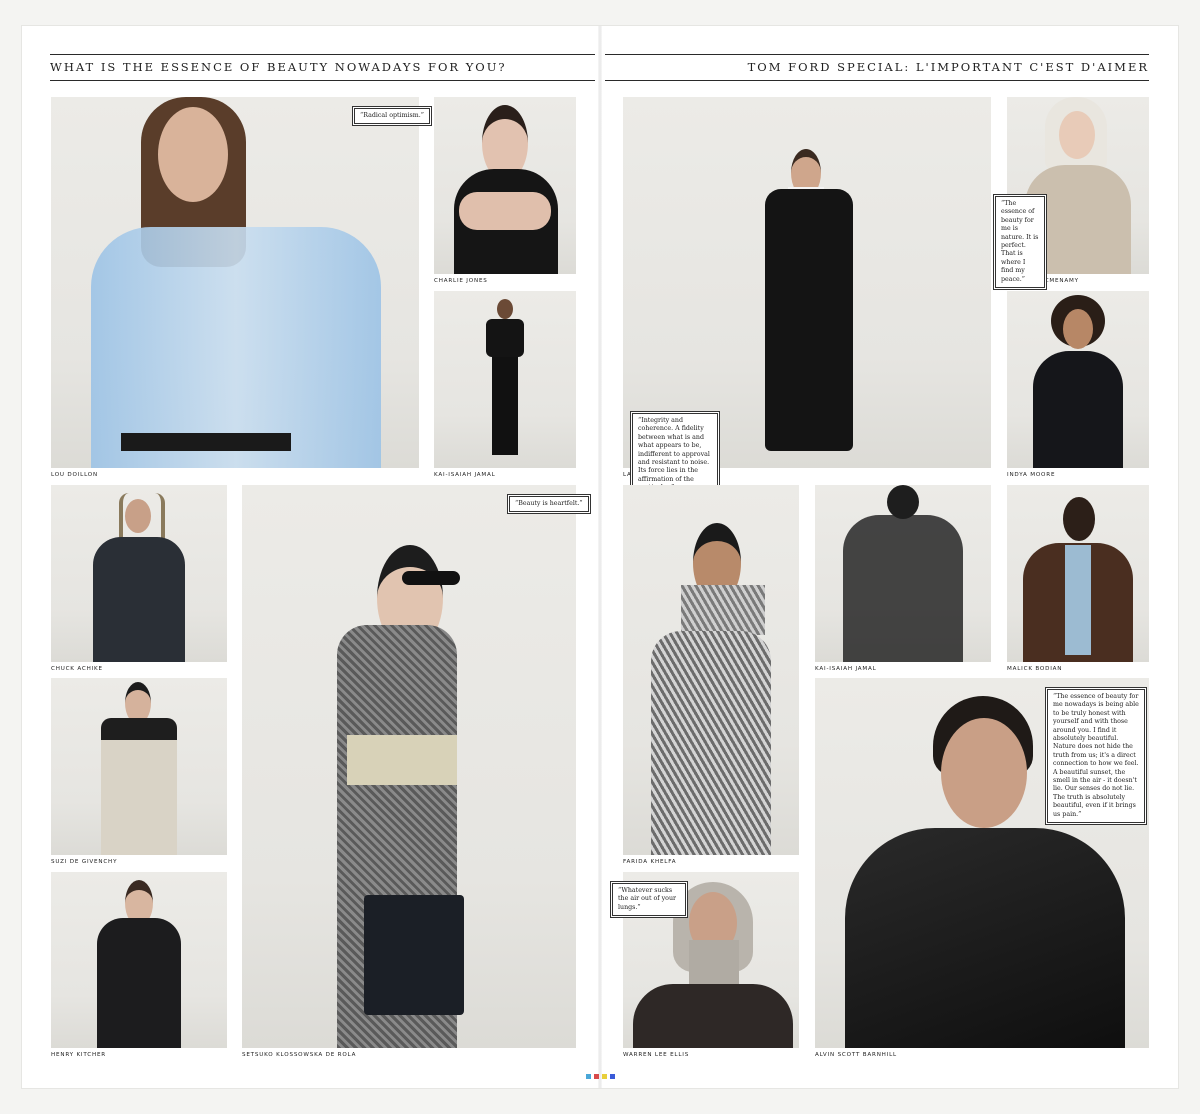 Image resolution: width=1200 pixels, height=1114 pixels. Describe the element at coordinates (650, 862) in the screenshot. I see `caption-farida-khelfa: FARIDA KHELFA` at that location.